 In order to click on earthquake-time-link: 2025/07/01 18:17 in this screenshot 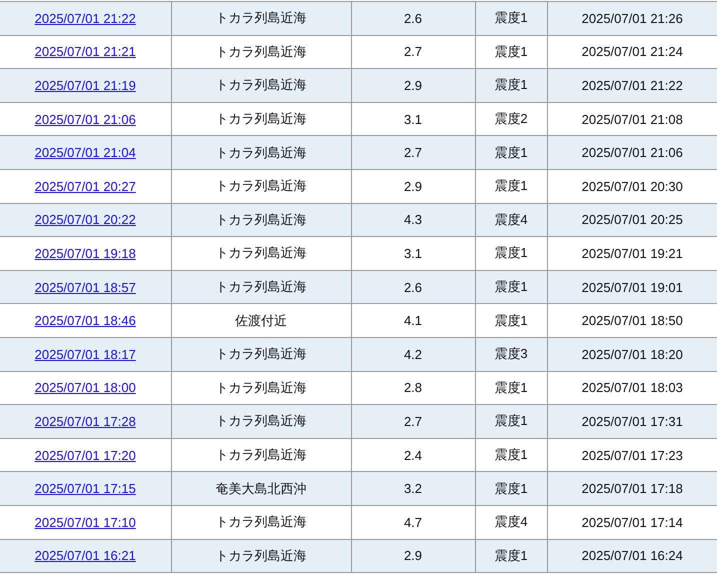, I will do `click(85, 354)`.